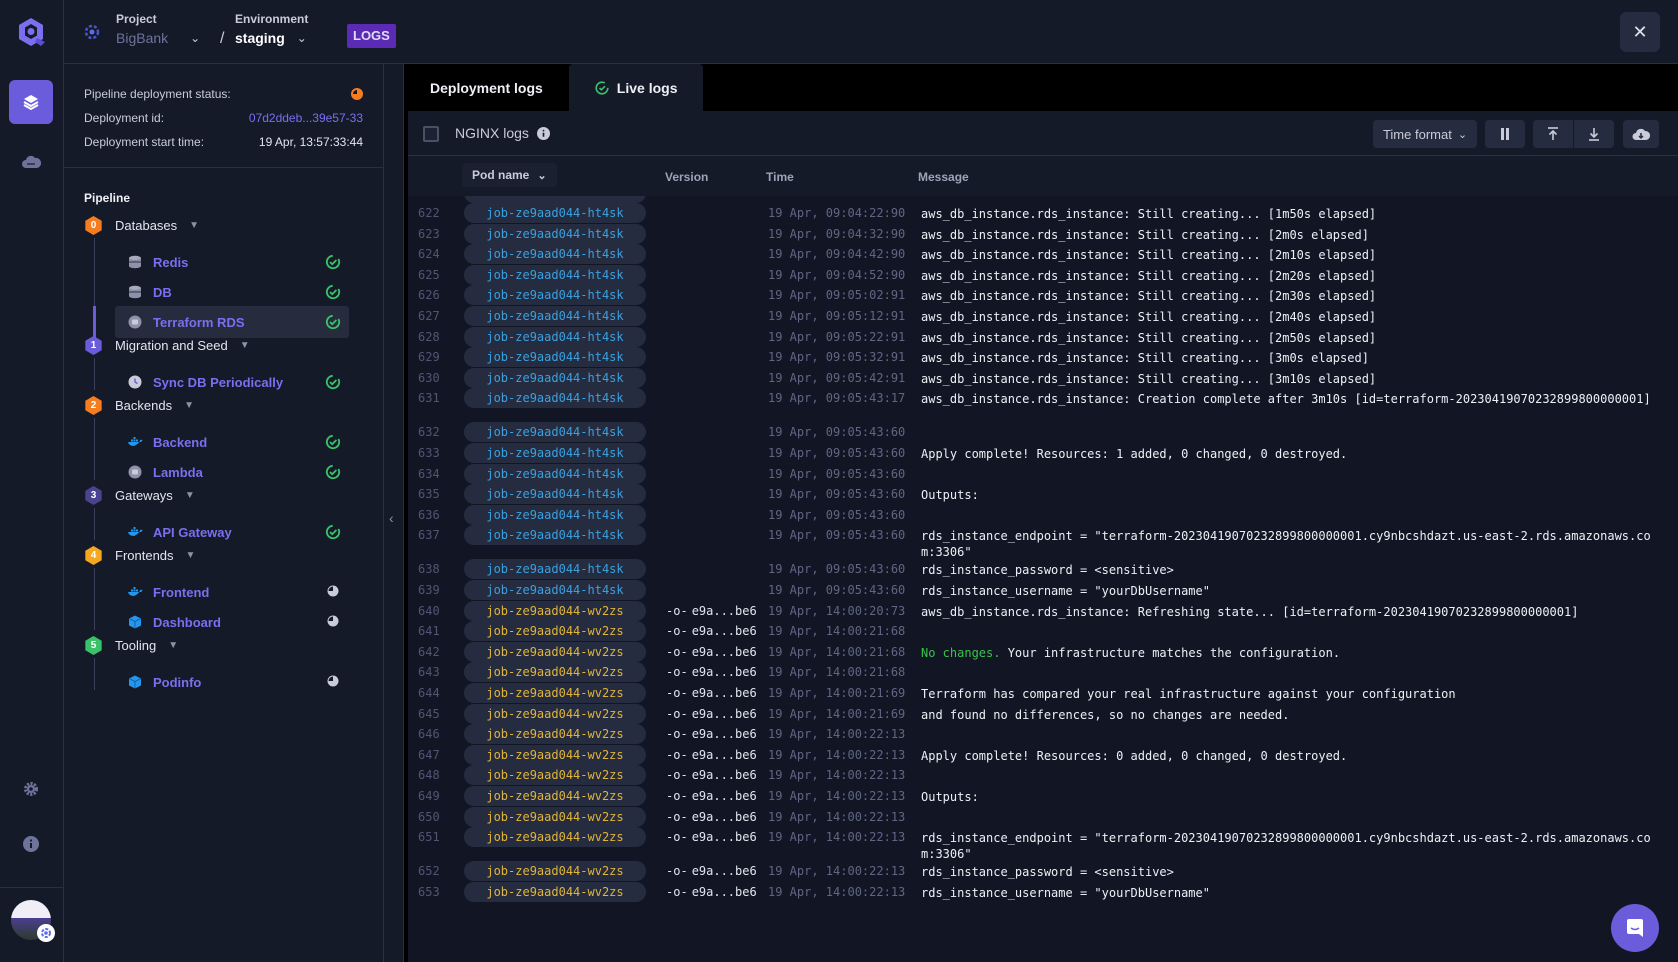 The width and height of the screenshot is (1678, 962). I want to click on log-time: 19 Apr, 09:05:12:91, so click(837, 316).